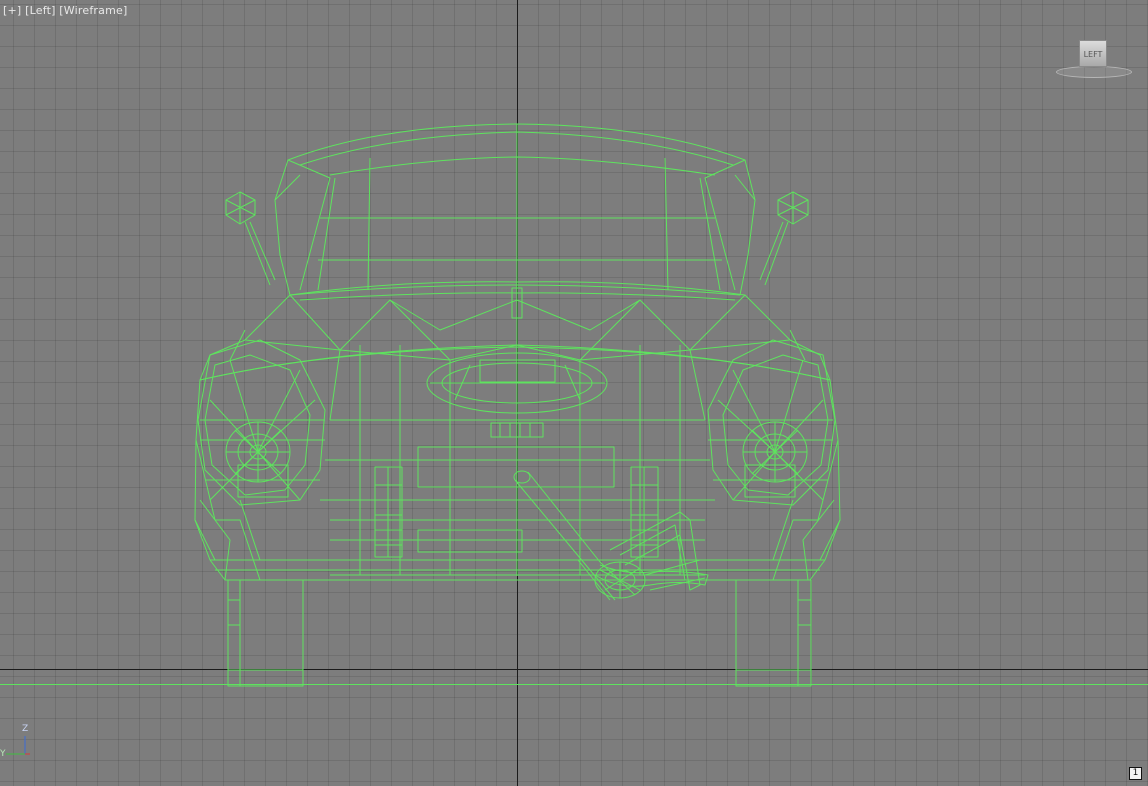 The height and width of the screenshot is (786, 1148). I want to click on roof-side-left, so click(302, 225).